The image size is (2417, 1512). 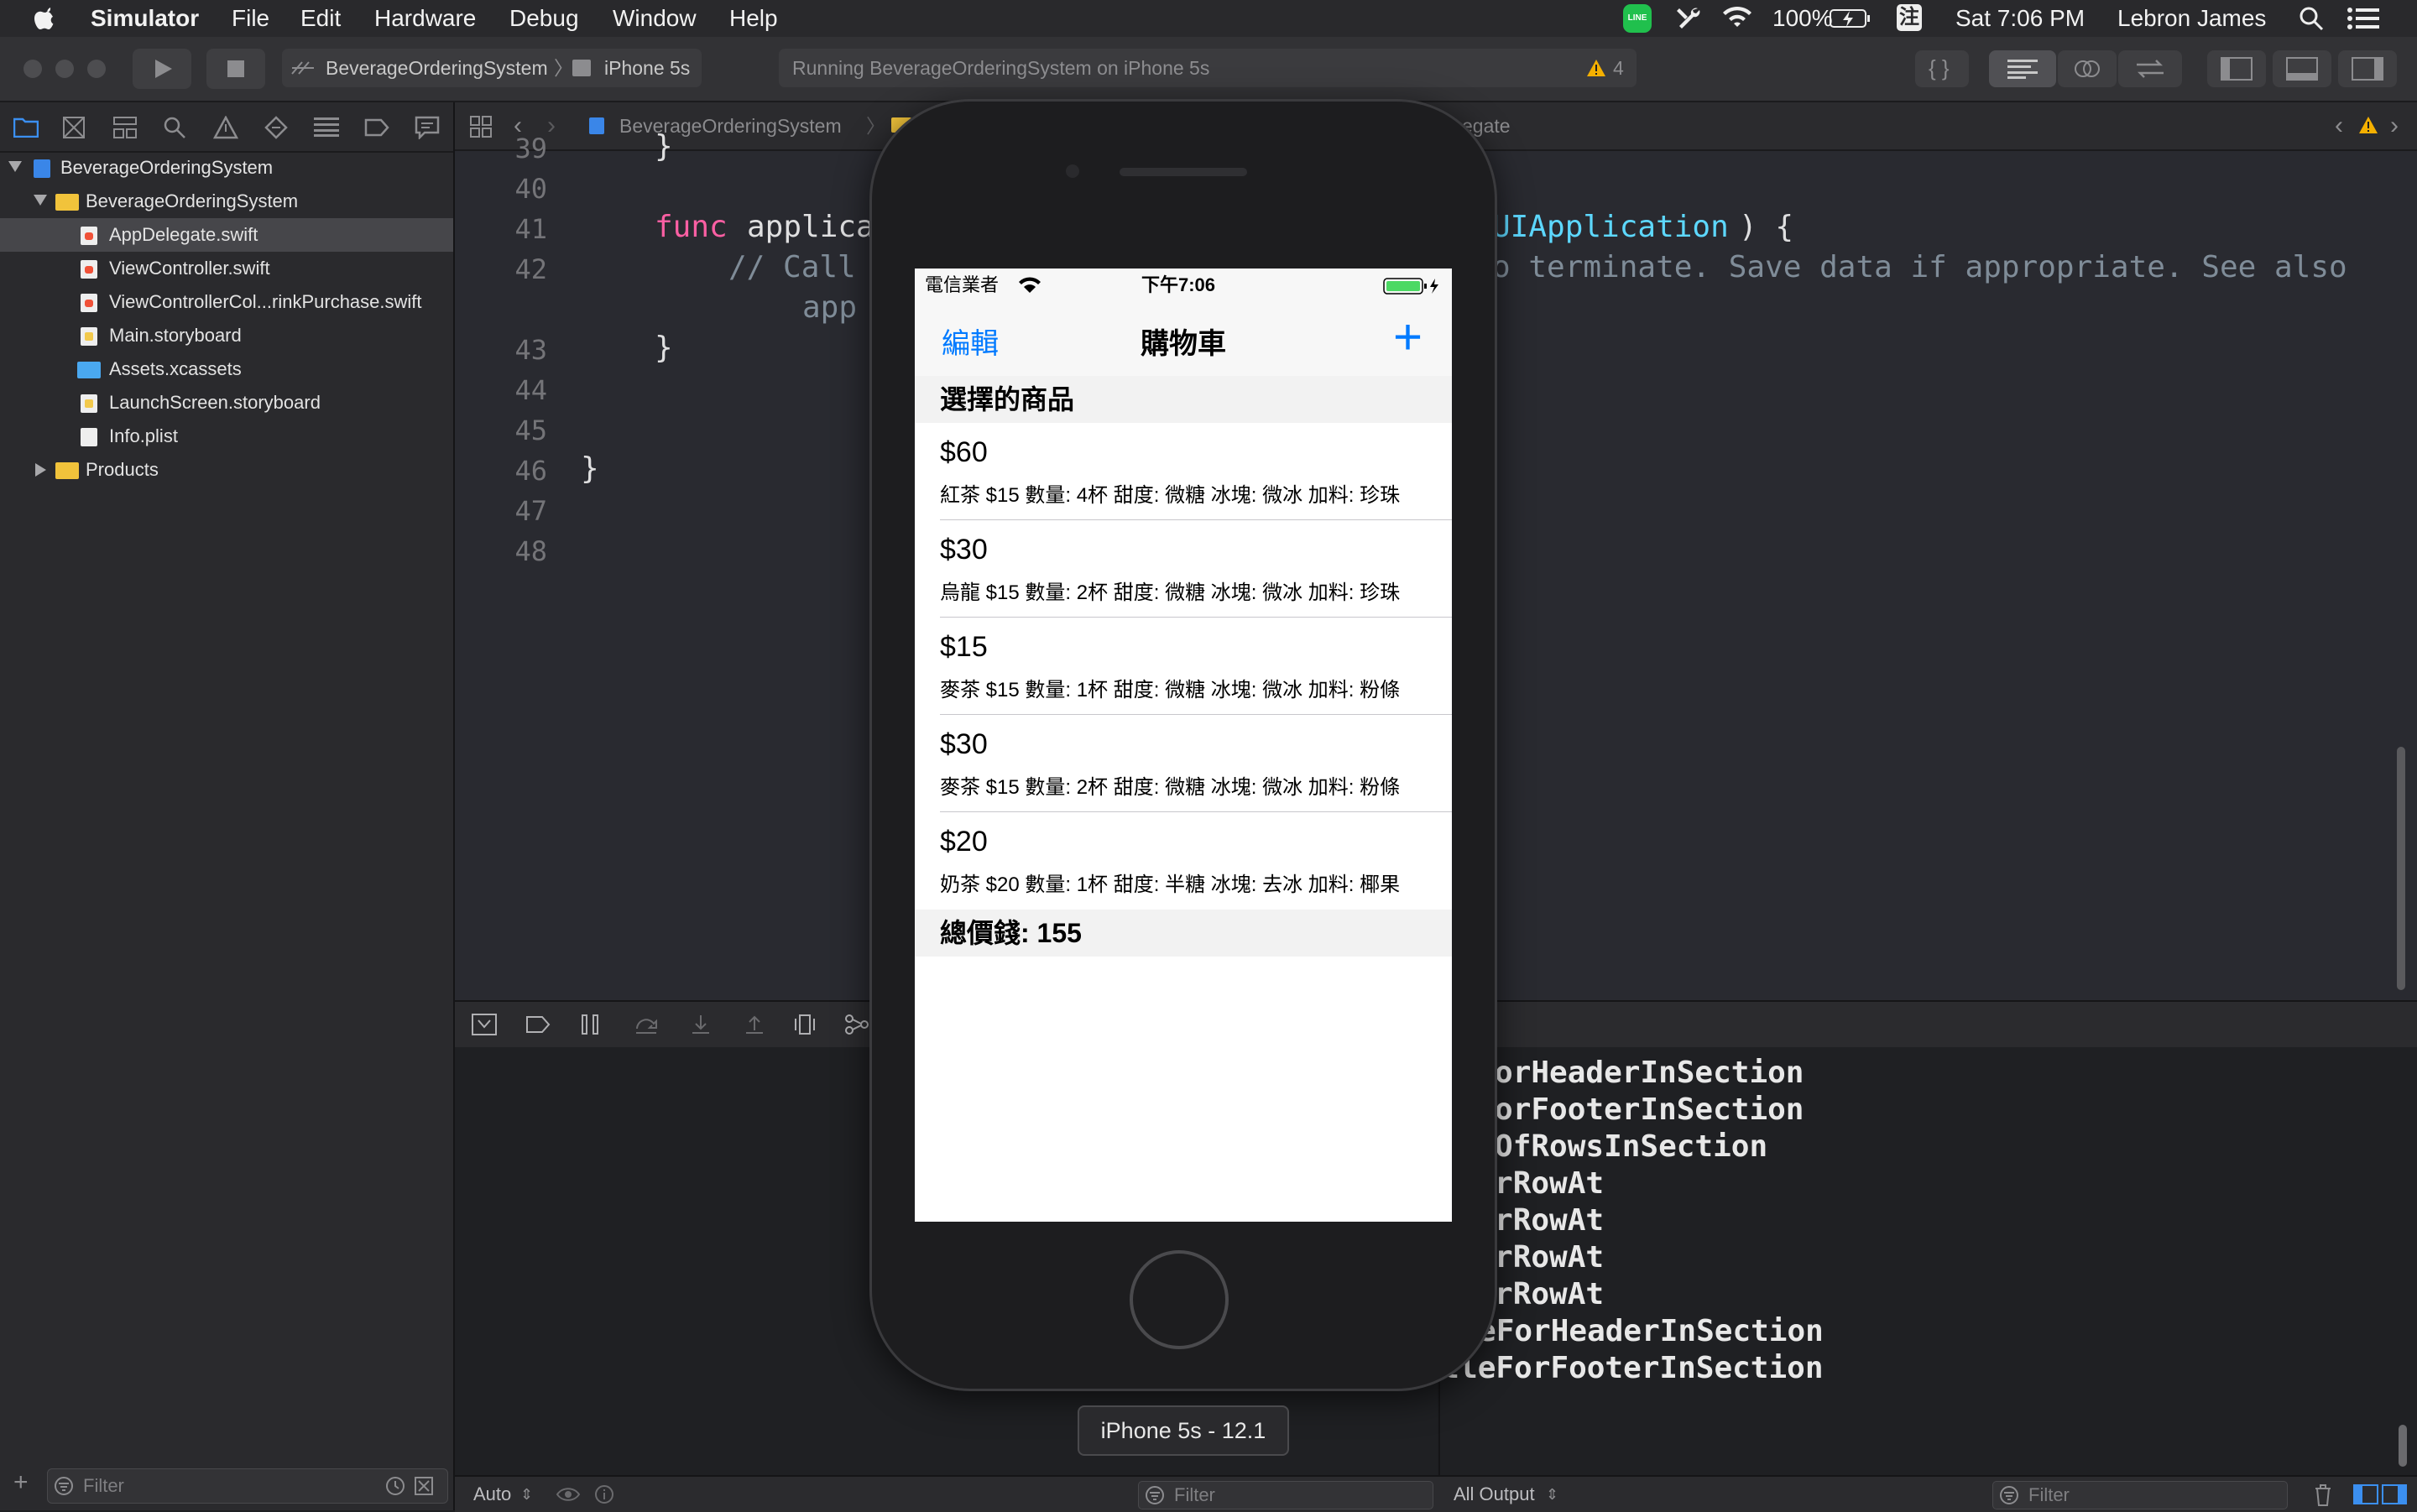 What do you see at coordinates (21, 1482) in the screenshot?
I see `add-file-icon: +` at bounding box center [21, 1482].